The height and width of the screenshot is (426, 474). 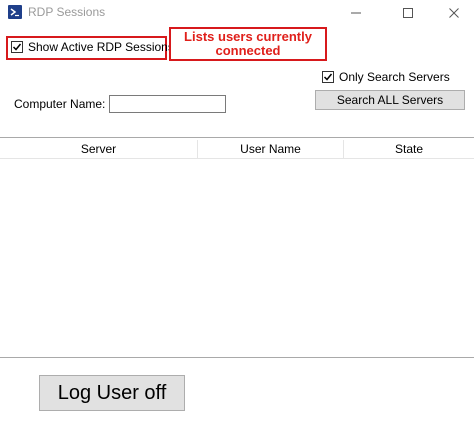 I want to click on column-header-state: State, so click(x=409, y=149).